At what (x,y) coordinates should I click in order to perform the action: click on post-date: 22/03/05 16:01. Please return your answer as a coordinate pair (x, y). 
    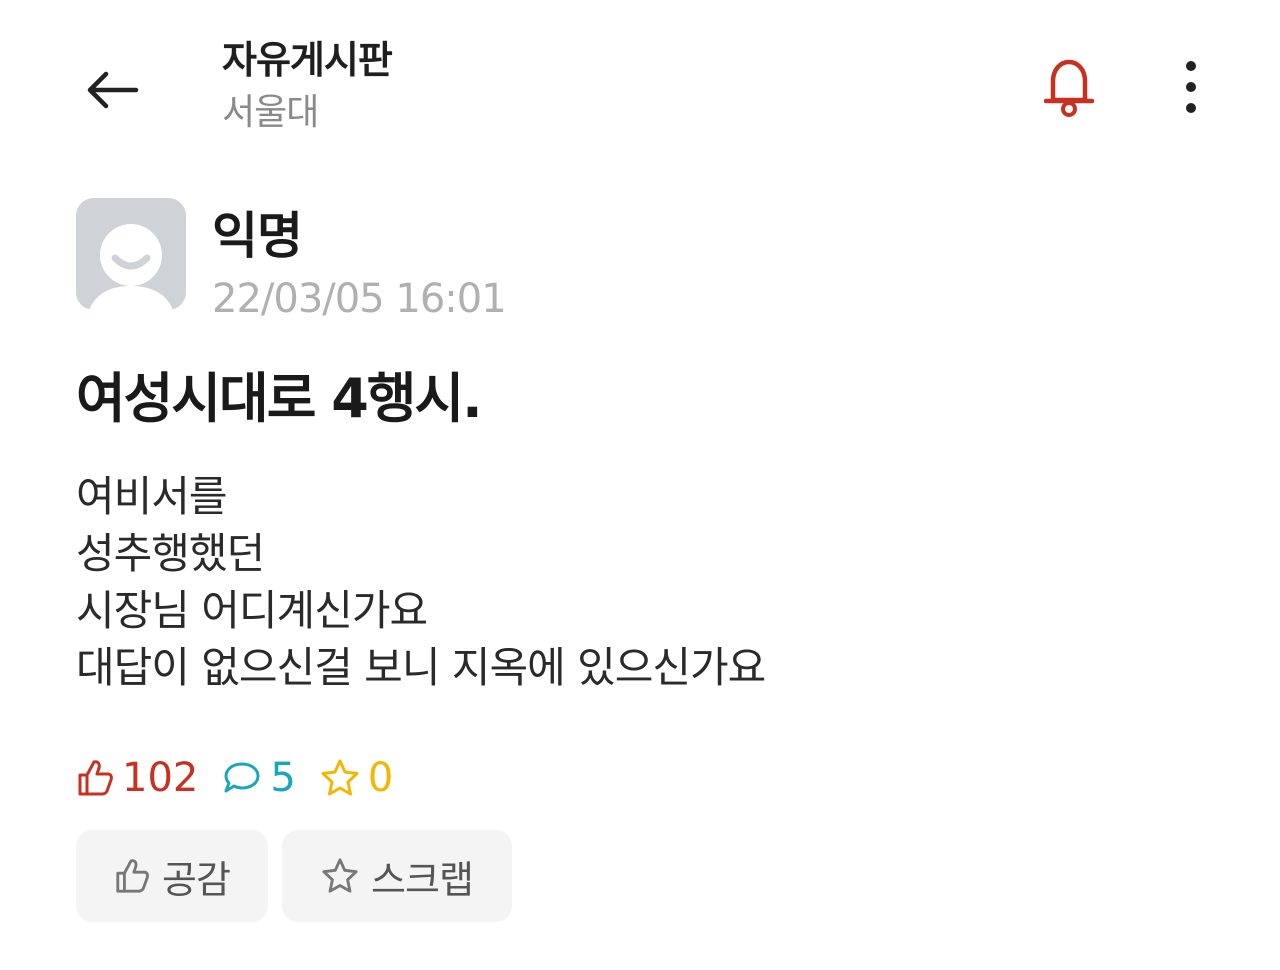
    Looking at the image, I should click on (359, 299).